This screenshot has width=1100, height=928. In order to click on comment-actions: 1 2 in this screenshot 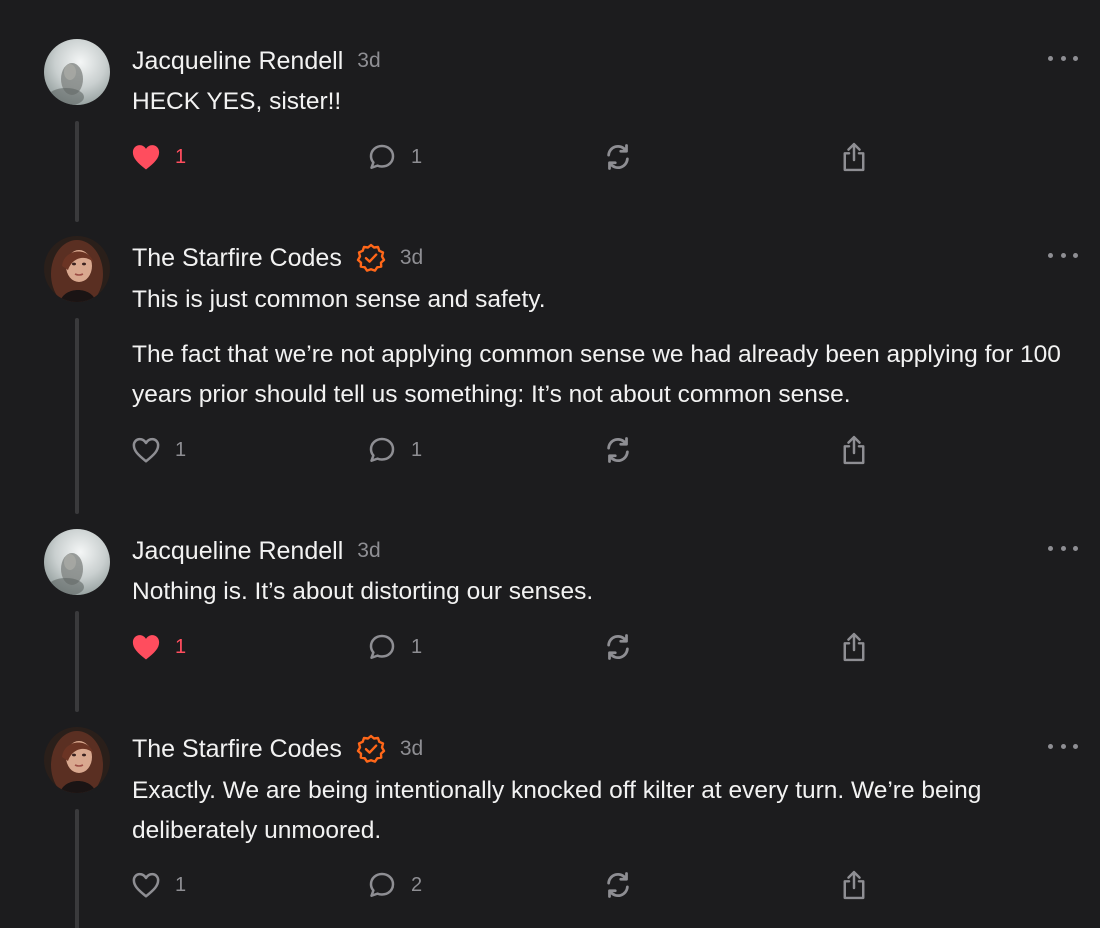, I will do `click(550, 885)`.